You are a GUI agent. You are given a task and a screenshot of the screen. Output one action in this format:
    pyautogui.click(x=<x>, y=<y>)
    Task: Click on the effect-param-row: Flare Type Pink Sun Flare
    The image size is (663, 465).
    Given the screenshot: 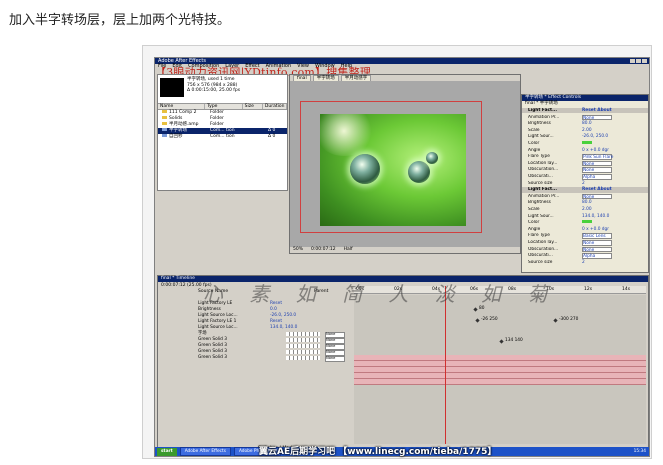 What is the action you would take?
    pyautogui.click(x=585, y=157)
    